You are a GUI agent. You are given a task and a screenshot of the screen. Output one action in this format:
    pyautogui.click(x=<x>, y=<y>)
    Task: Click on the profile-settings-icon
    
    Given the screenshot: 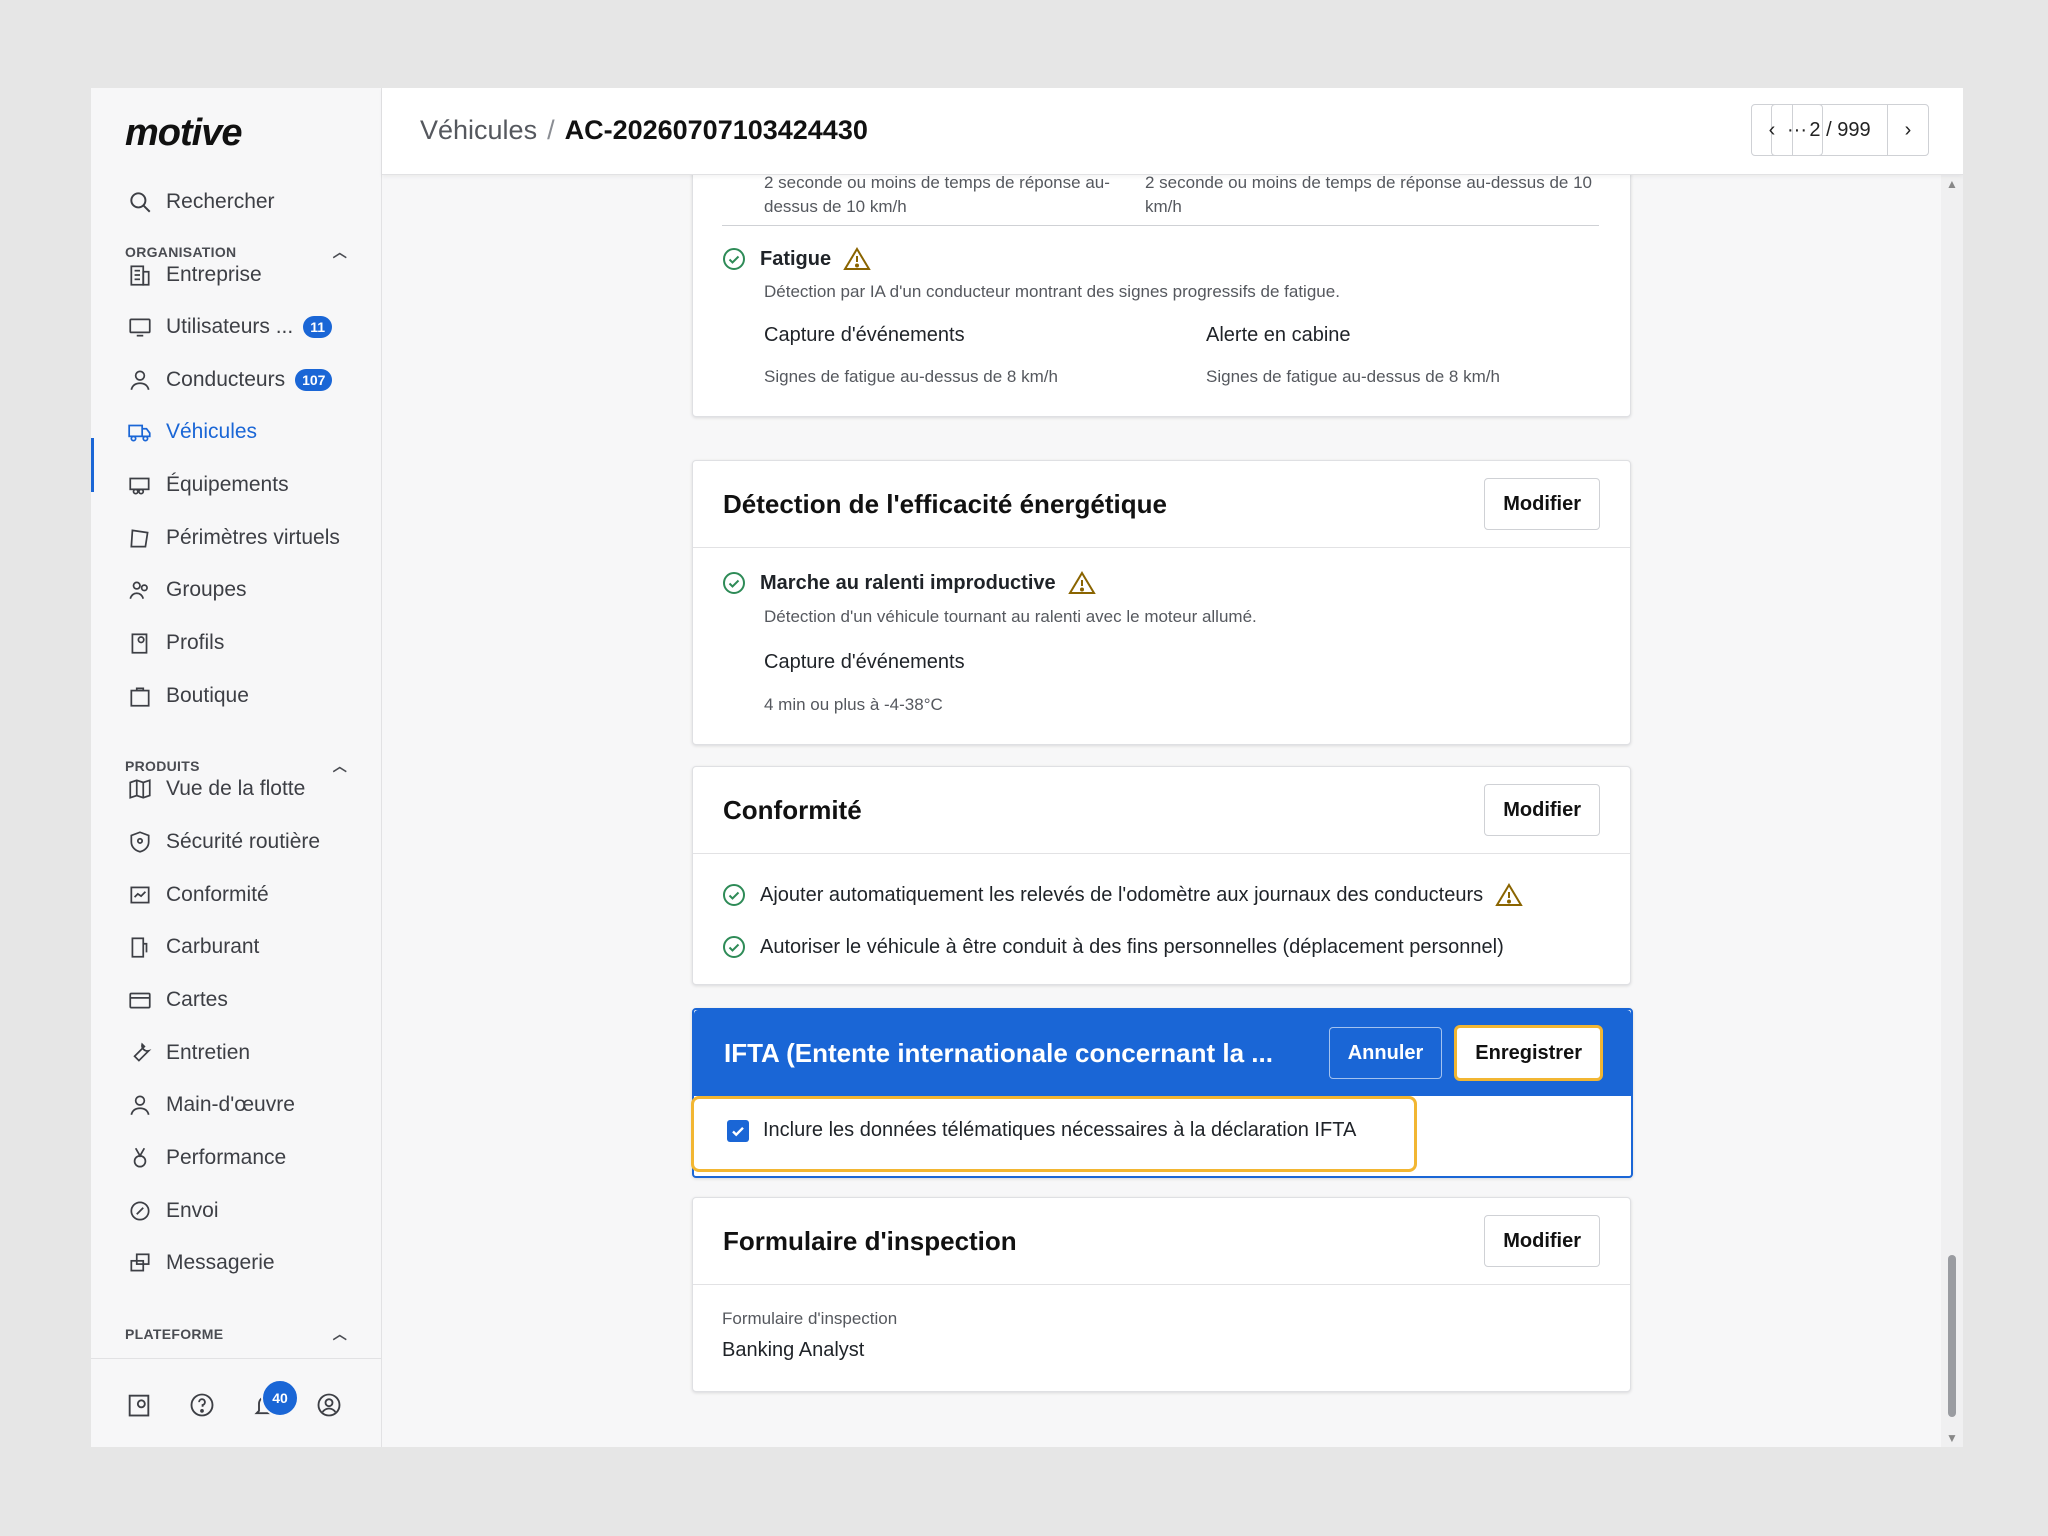 What is the action you would take?
    pyautogui.click(x=140, y=643)
    